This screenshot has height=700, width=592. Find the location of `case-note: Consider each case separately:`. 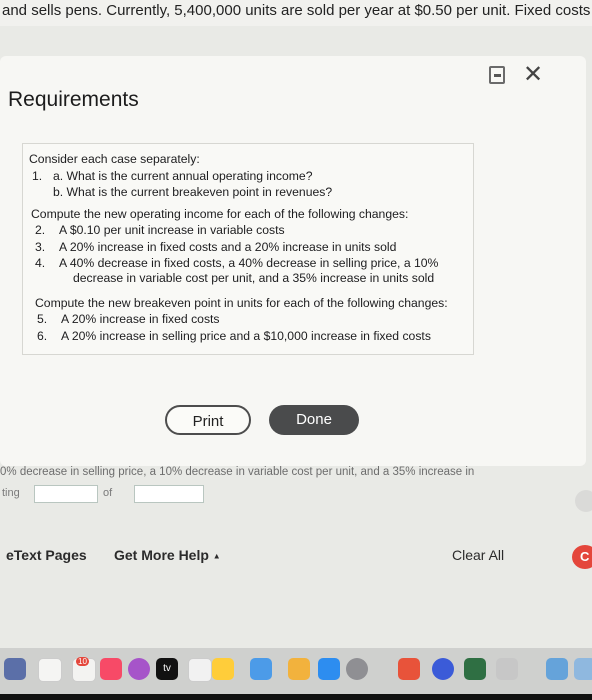

case-note: Consider each case separately: is located at coordinates (114, 159).